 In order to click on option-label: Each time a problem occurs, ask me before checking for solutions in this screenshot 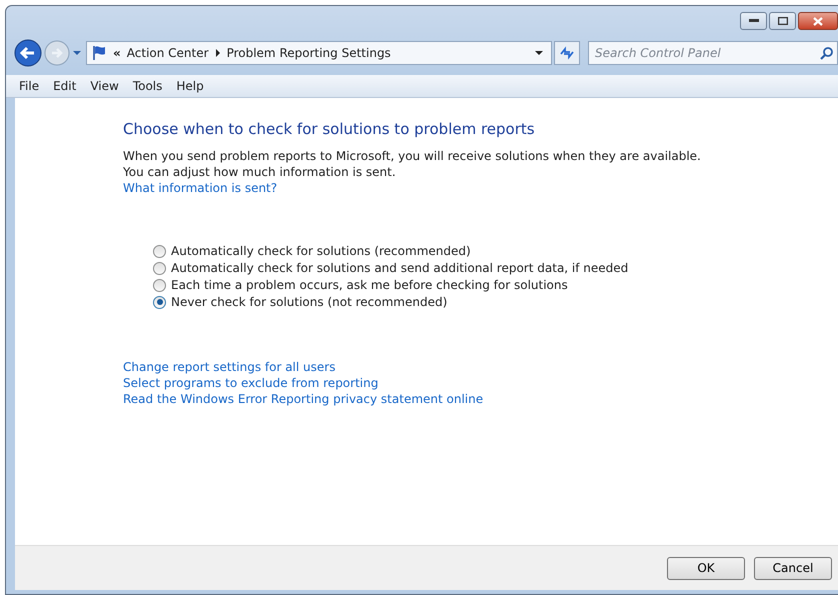, I will do `click(369, 285)`.